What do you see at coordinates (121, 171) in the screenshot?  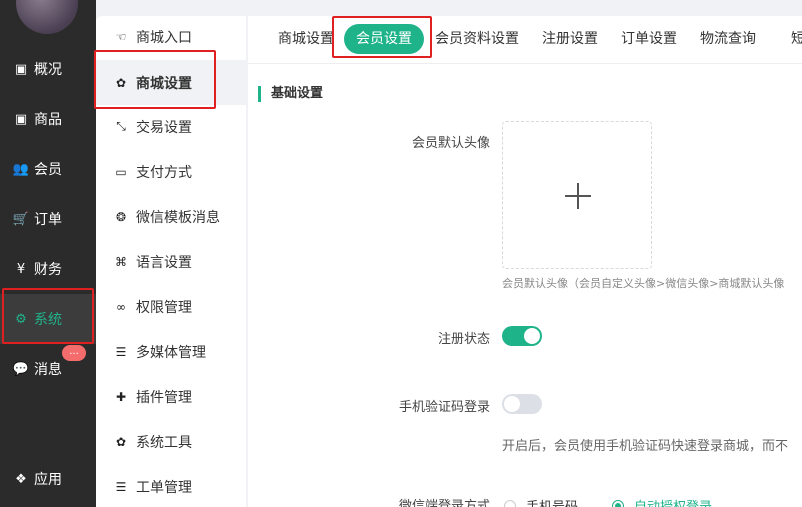 I see `credit-card-icon: ▭` at bounding box center [121, 171].